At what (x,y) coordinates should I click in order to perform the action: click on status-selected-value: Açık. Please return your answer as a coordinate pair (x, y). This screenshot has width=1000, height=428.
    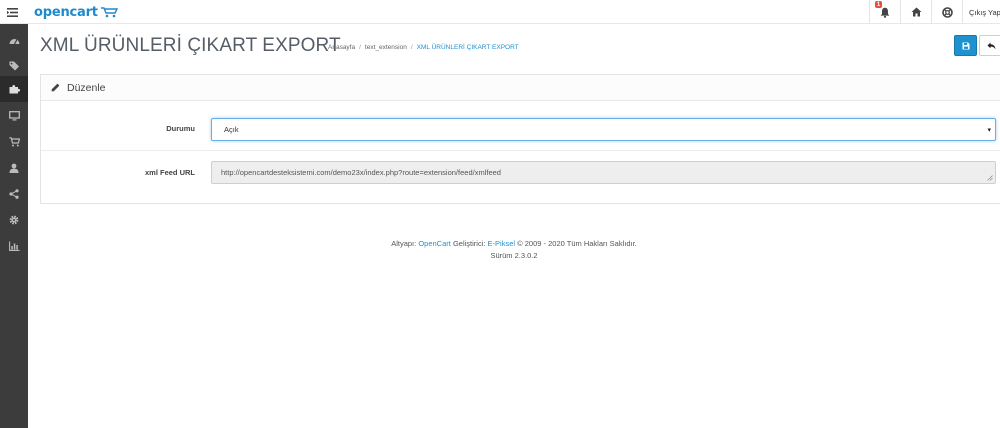
    Looking at the image, I should click on (231, 129).